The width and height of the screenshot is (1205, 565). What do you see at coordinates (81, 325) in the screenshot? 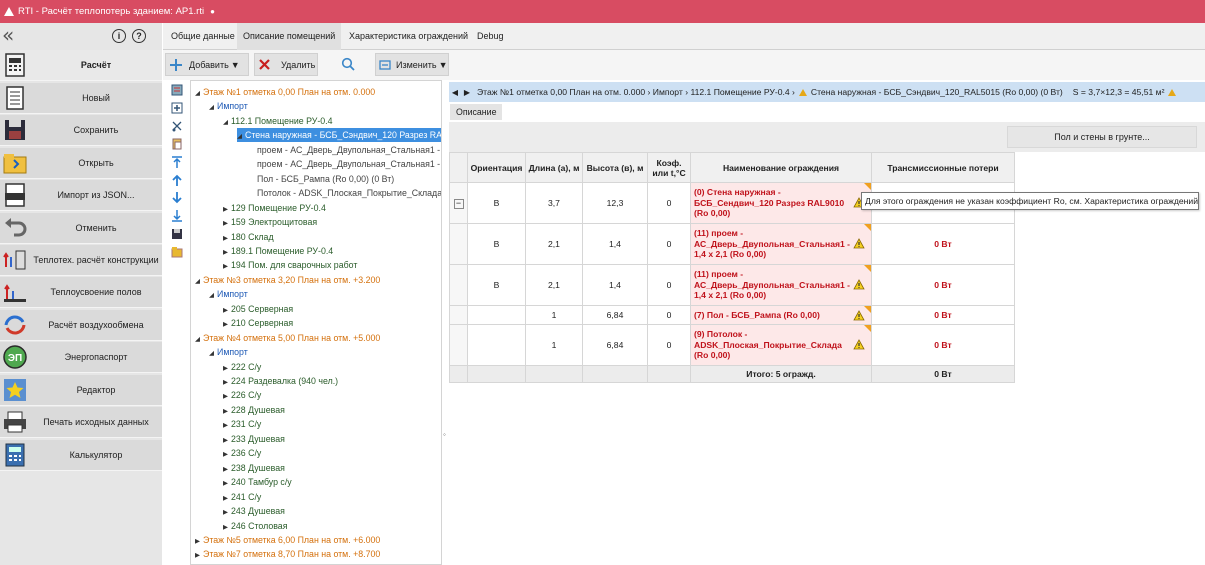
I see `sidebar-button-8: Расчёт воздухообмена` at bounding box center [81, 325].